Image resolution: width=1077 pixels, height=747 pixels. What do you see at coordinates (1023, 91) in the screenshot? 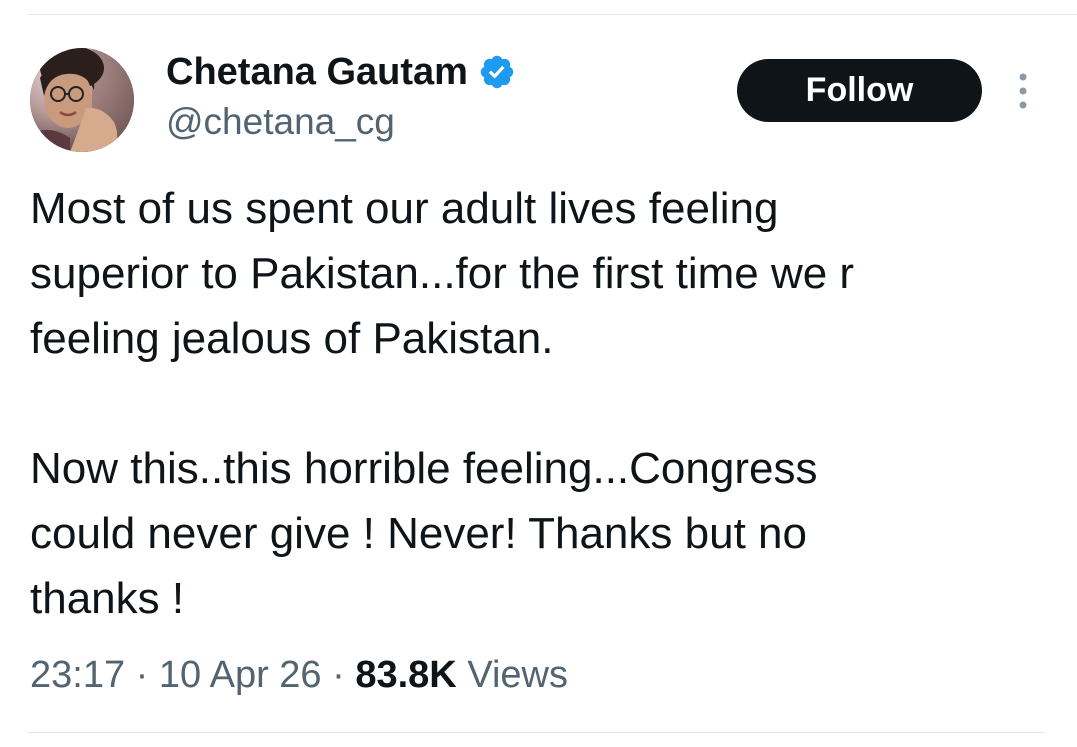
I see `more-vertical-icon` at bounding box center [1023, 91].